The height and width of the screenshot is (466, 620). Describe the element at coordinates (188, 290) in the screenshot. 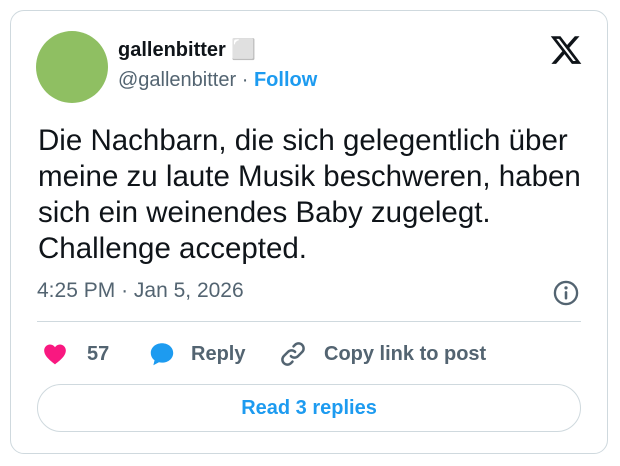

I see `tweet-date: Jan 5, 2026` at that location.